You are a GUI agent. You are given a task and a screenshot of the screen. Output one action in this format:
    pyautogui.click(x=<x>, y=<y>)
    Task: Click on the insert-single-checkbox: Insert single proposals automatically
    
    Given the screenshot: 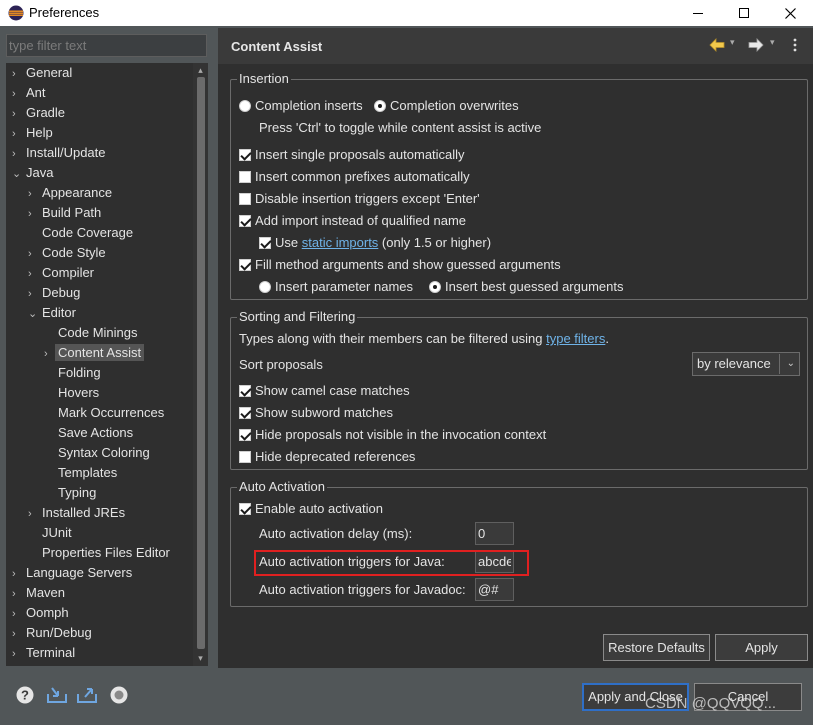 What is the action you would take?
    pyautogui.click(x=352, y=155)
    